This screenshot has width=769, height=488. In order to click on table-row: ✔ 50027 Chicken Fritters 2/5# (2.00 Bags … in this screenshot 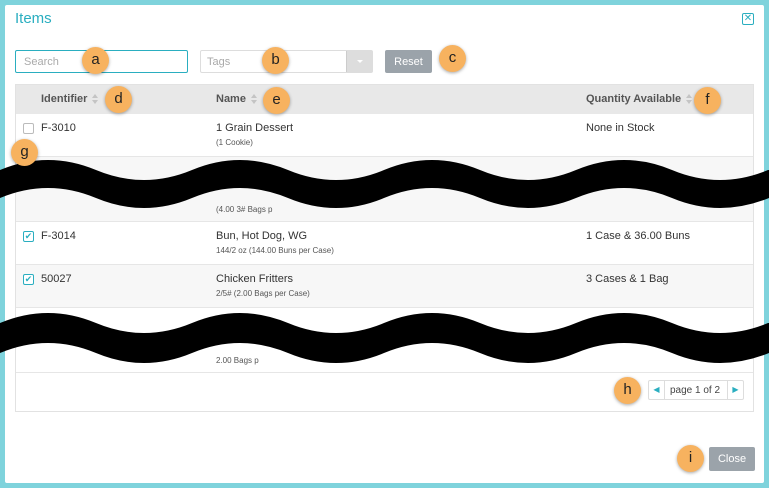, I will do `click(384, 286)`.